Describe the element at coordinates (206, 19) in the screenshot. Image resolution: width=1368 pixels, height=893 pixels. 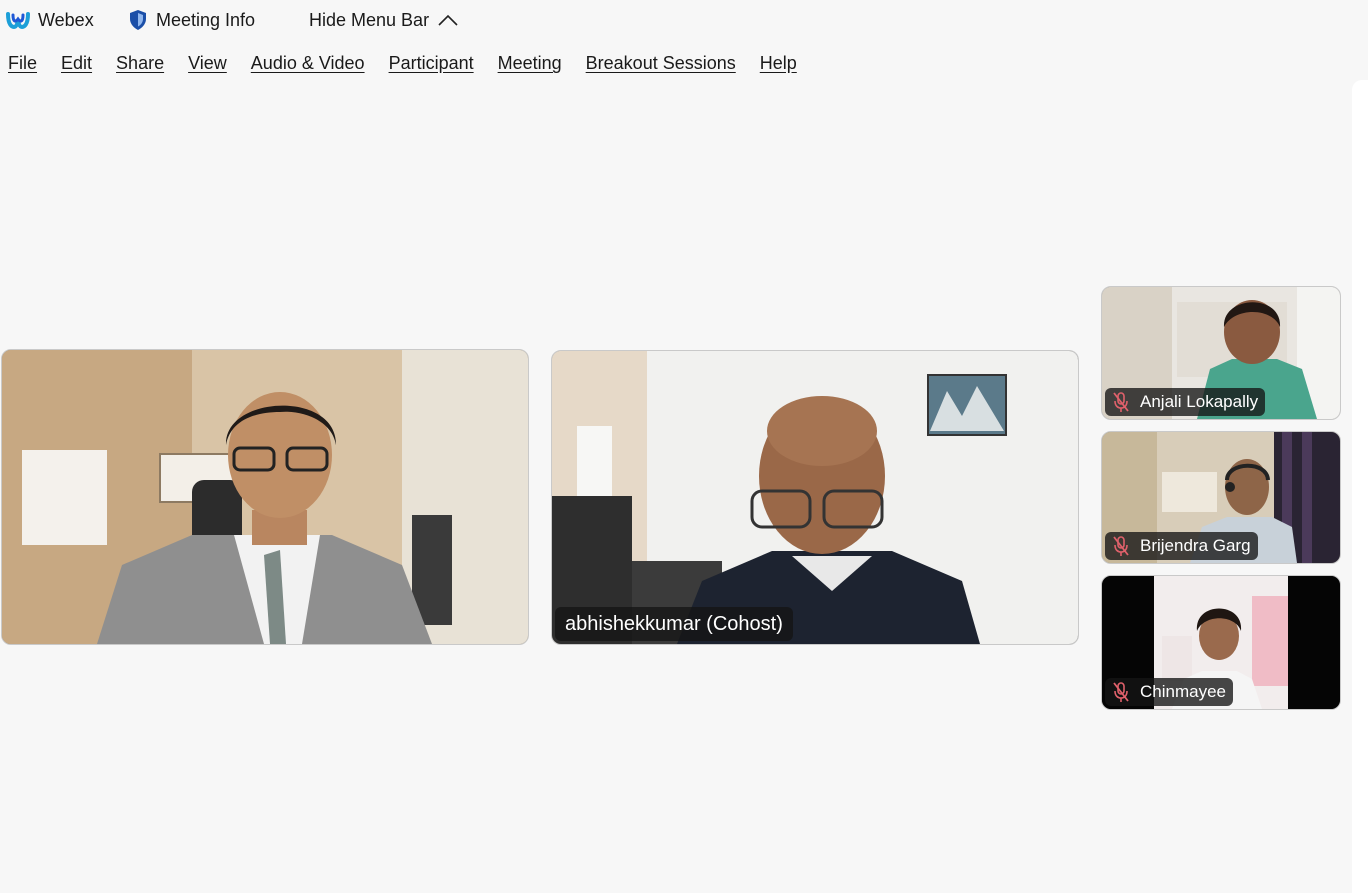
I see `meeting-info-label: Meeting Info` at that location.